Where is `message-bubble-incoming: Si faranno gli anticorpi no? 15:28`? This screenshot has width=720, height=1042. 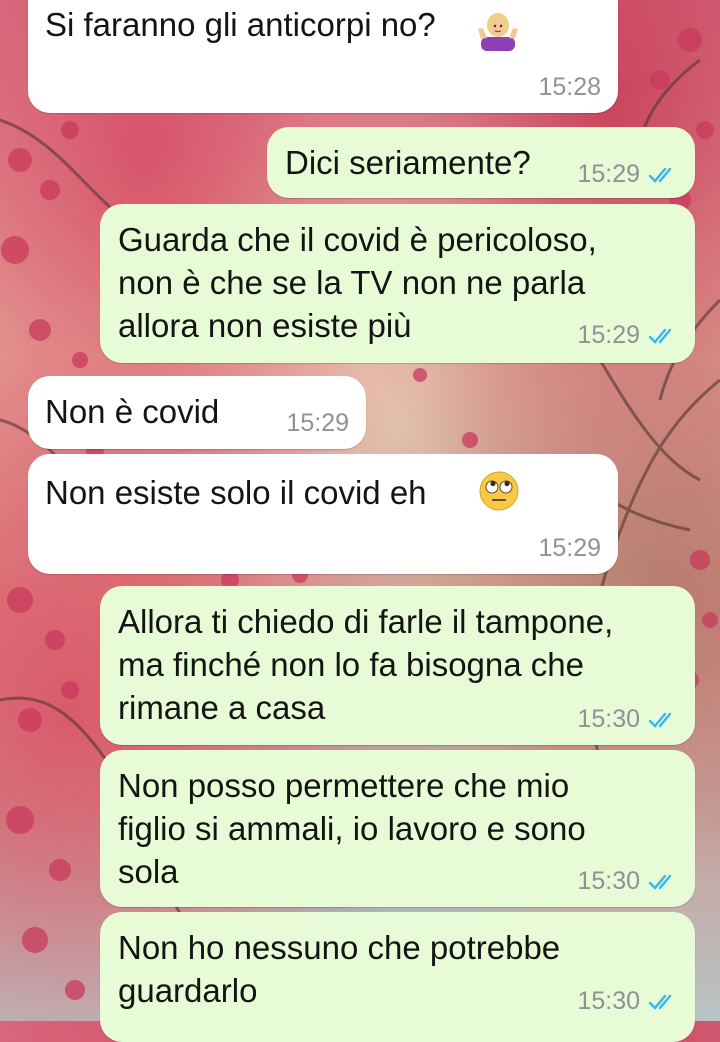
message-bubble-incoming: Si faranno gli anticorpi no? 15:28 is located at coordinates (323, 56).